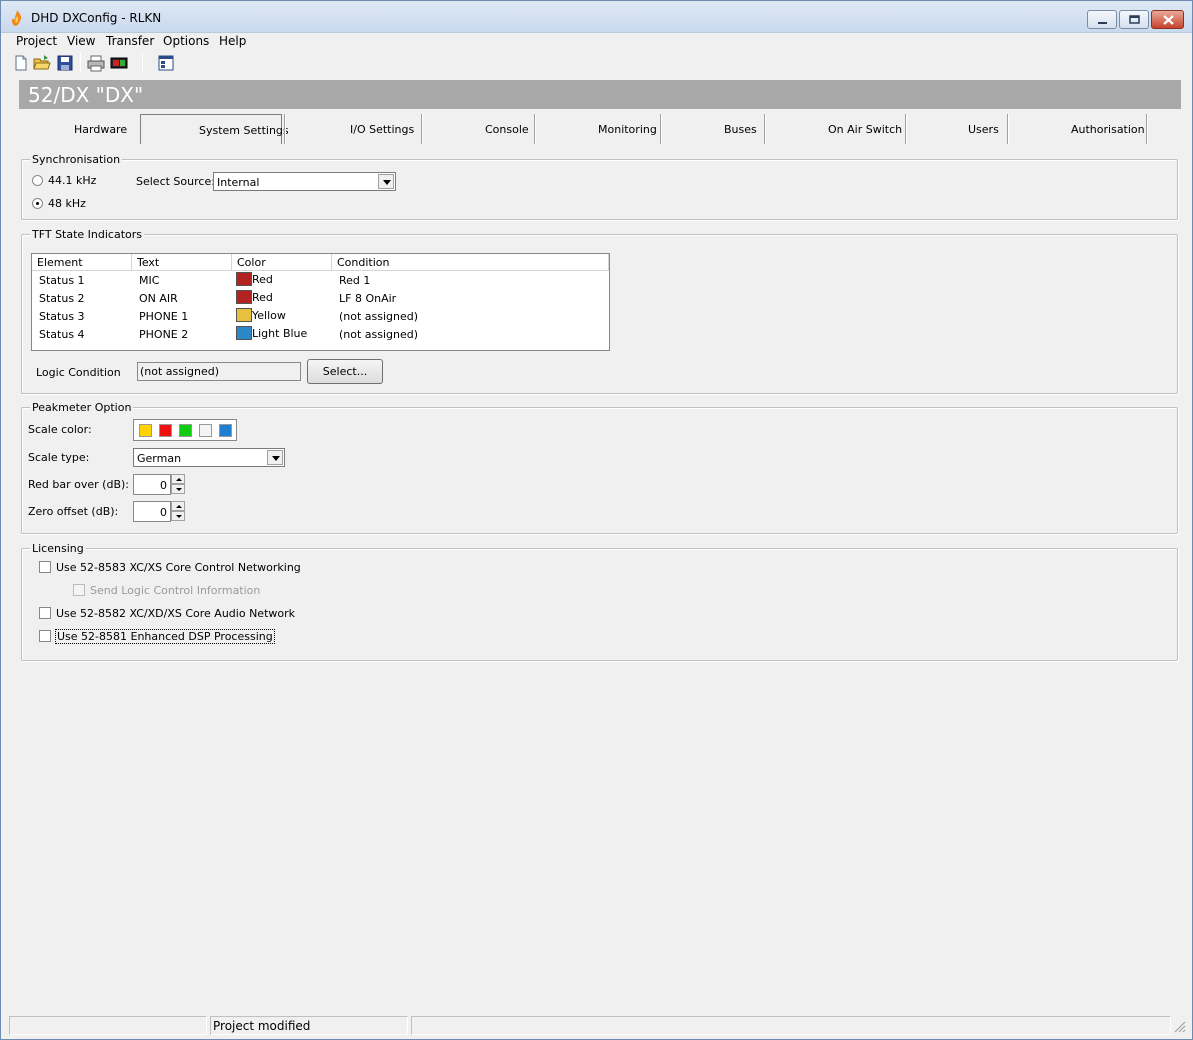 The image size is (1193, 1040). I want to click on tab-label: Console, so click(507, 129).